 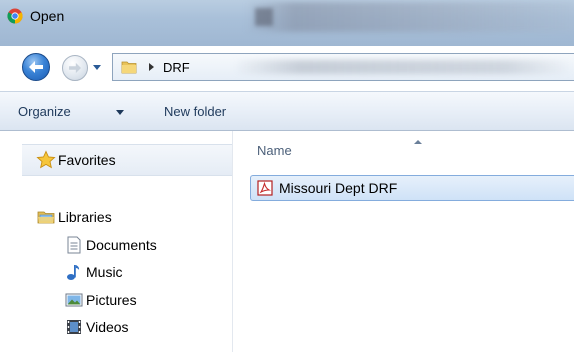 I want to click on pictures-icon, so click(x=74, y=300).